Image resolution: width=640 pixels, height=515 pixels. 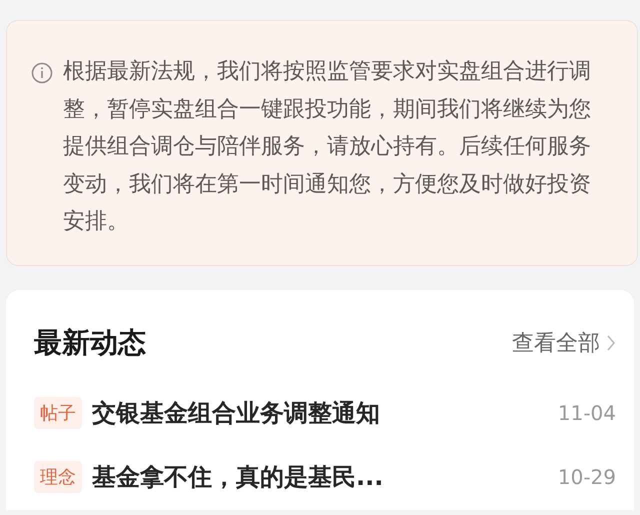 I want to click on section-title: 最新动态, so click(x=90, y=343).